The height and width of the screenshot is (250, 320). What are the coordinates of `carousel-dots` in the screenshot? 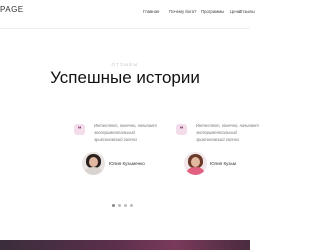 It's located at (127, 206).